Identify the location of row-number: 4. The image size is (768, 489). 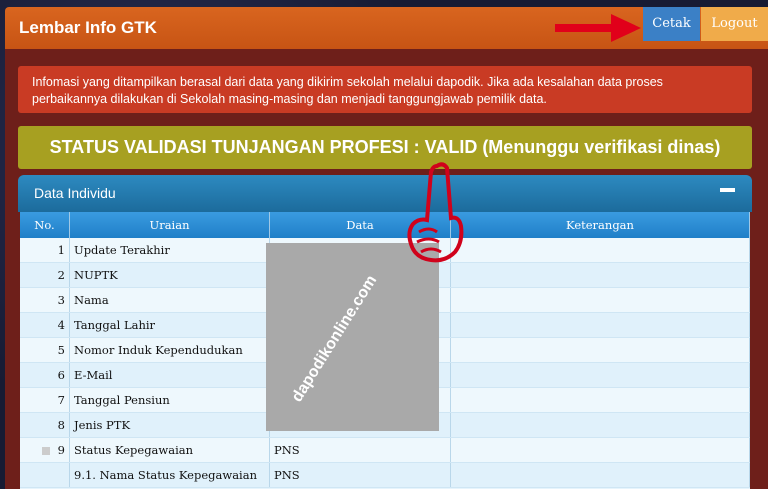
(45, 325).